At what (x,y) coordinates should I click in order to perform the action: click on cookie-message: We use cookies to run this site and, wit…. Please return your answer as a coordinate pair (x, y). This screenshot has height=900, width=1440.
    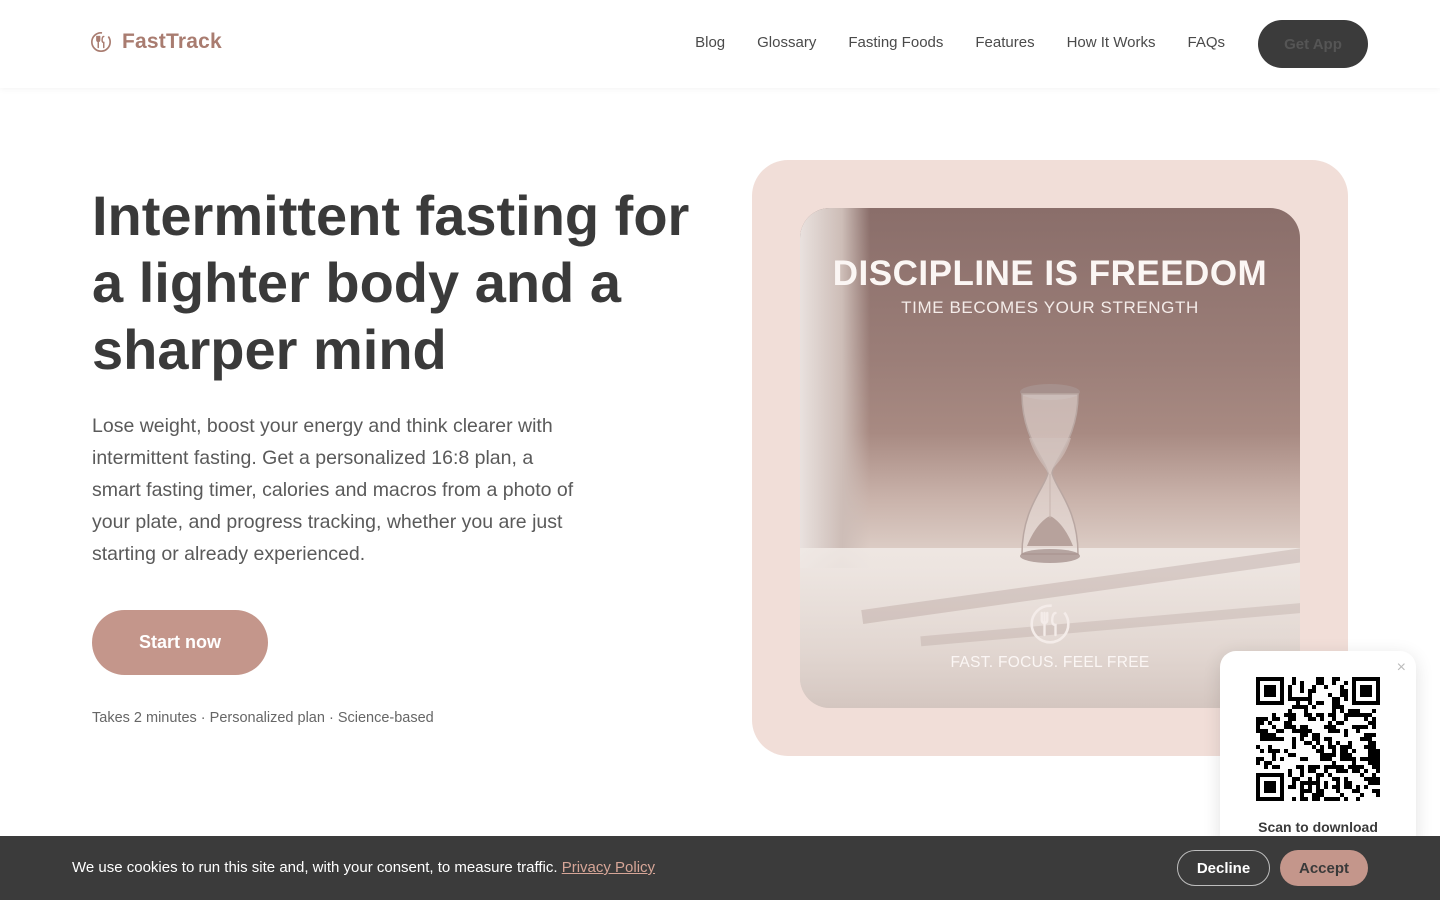
    Looking at the image, I should click on (315, 867).